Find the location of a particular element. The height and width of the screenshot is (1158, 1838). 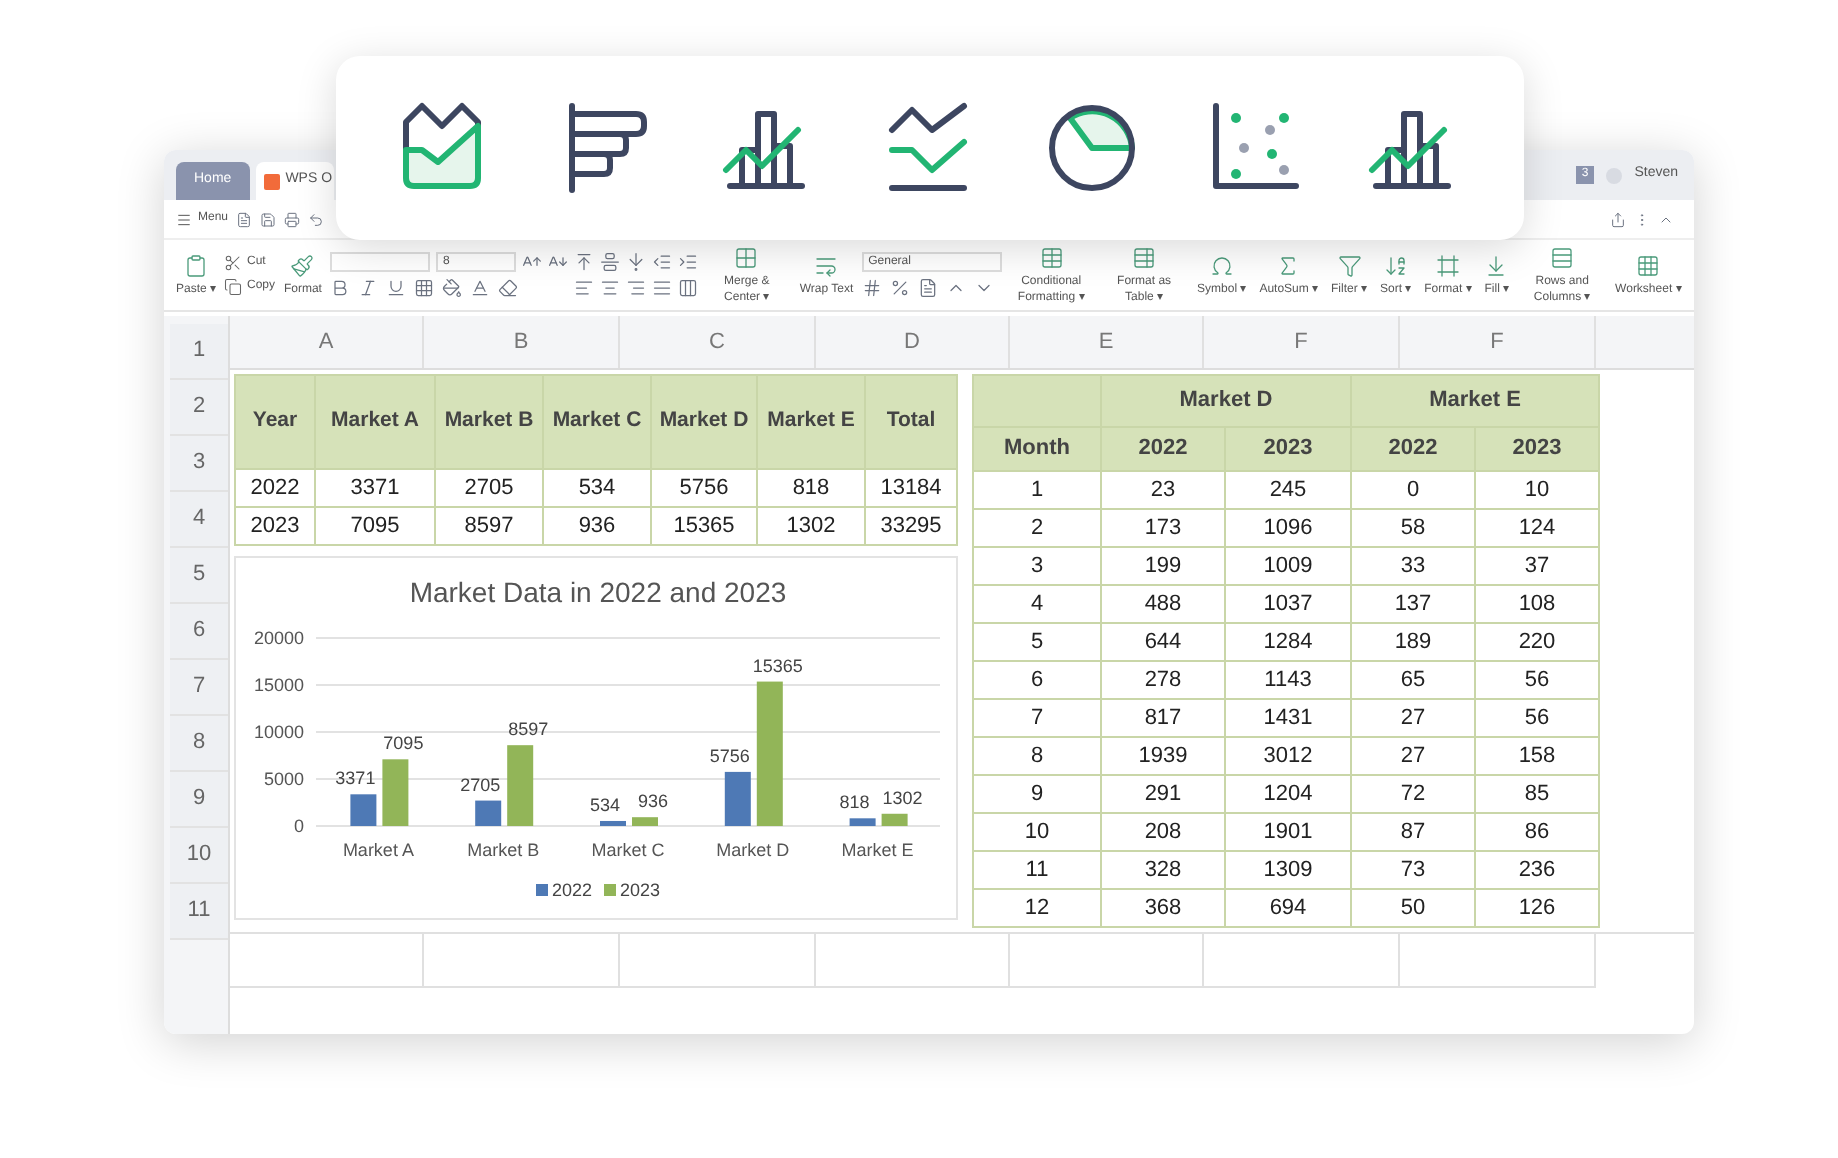

font-color-icon is located at coordinates (480, 288).